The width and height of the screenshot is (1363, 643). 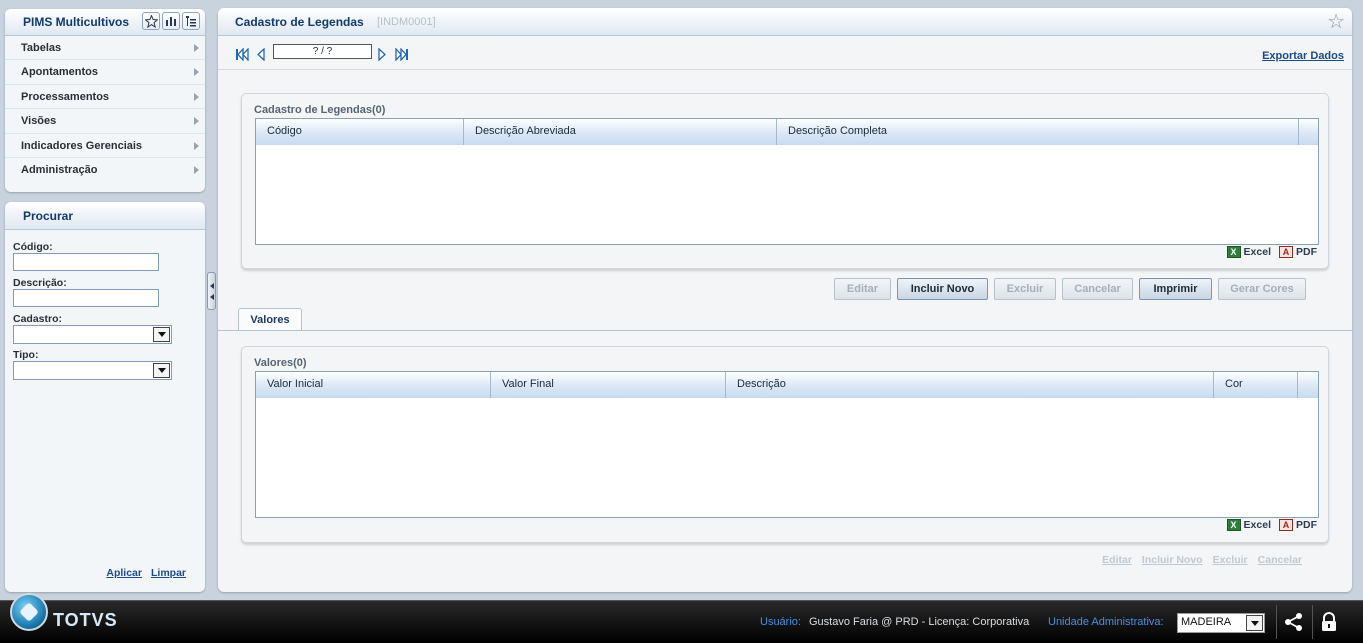 What do you see at coordinates (402, 54) in the screenshot?
I see `last-record-icon` at bounding box center [402, 54].